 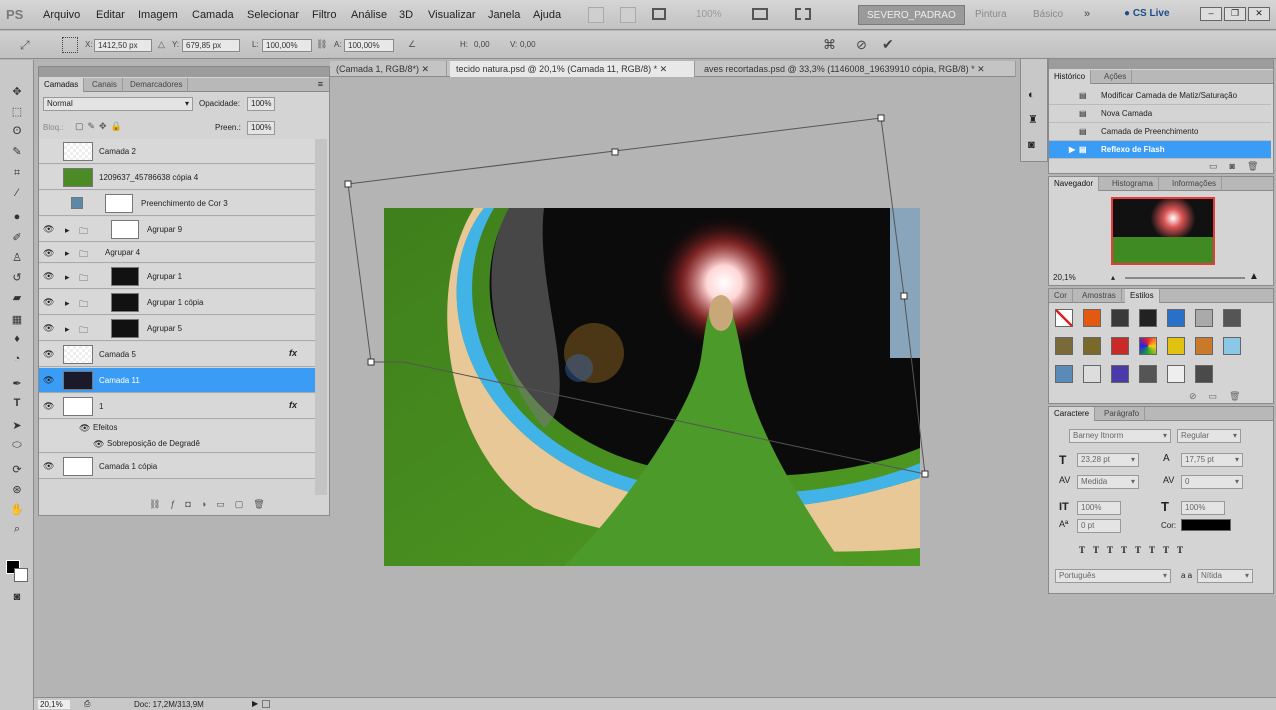 What do you see at coordinates (17, 597) in the screenshot?
I see `quick-mask-icon: ◙` at bounding box center [17, 597].